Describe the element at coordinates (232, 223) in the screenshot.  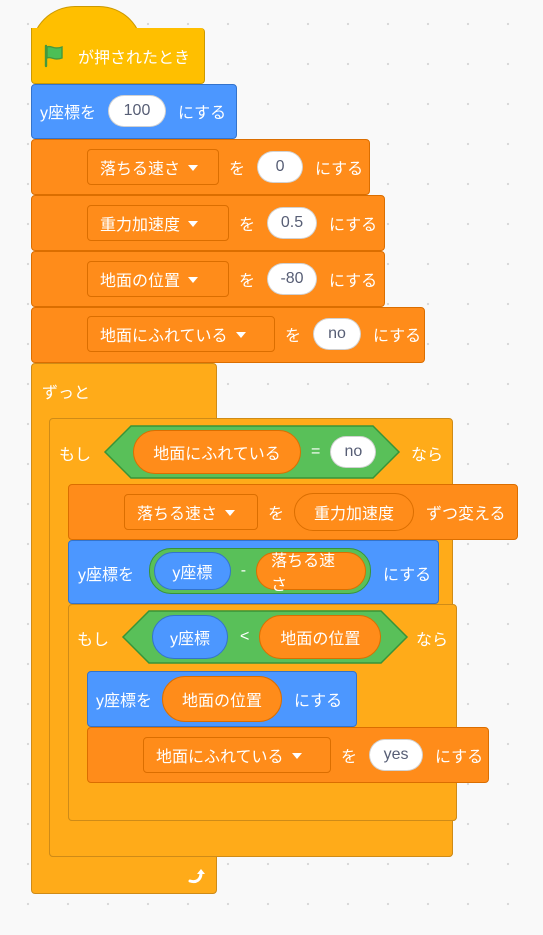
I see `set-var-row-2: 重力加速度 を 0.5 にする` at that location.